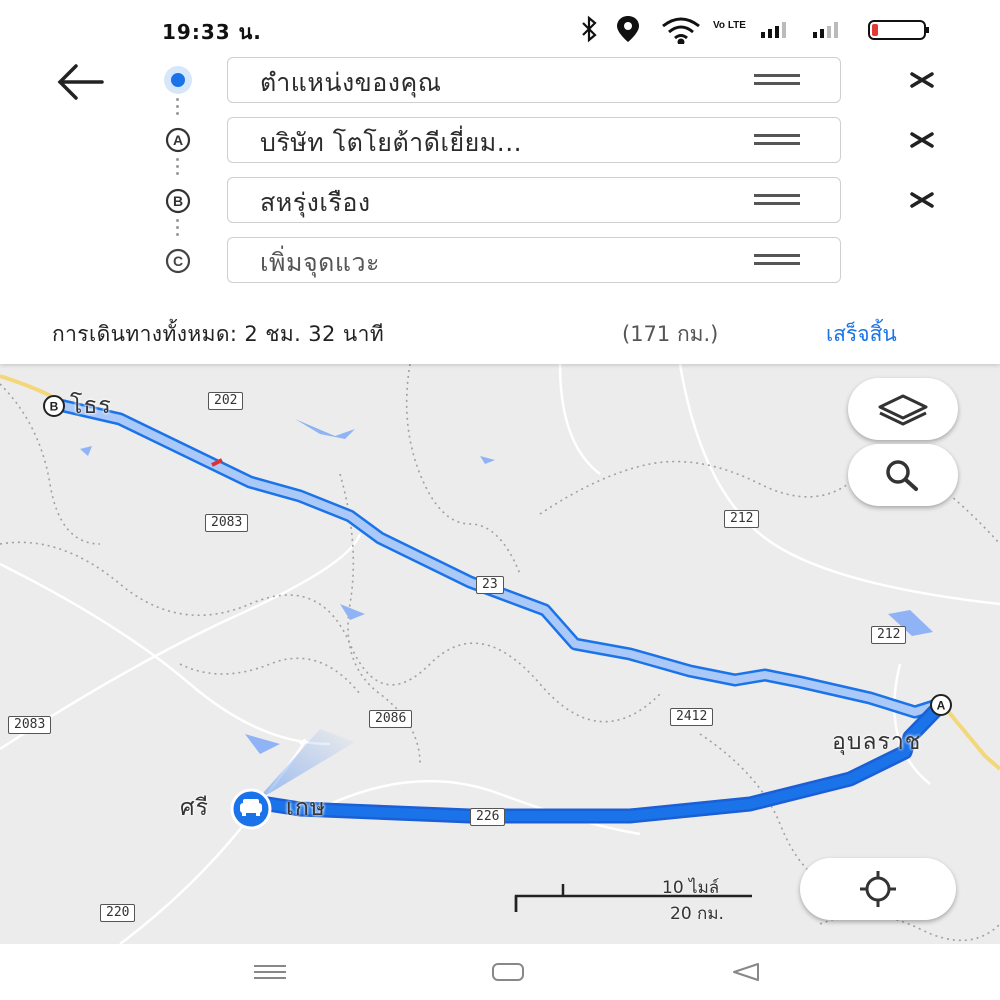  What do you see at coordinates (534, 200) in the screenshot?
I see `stop-b-field: สหรุ่งเรือง` at bounding box center [534, 200].